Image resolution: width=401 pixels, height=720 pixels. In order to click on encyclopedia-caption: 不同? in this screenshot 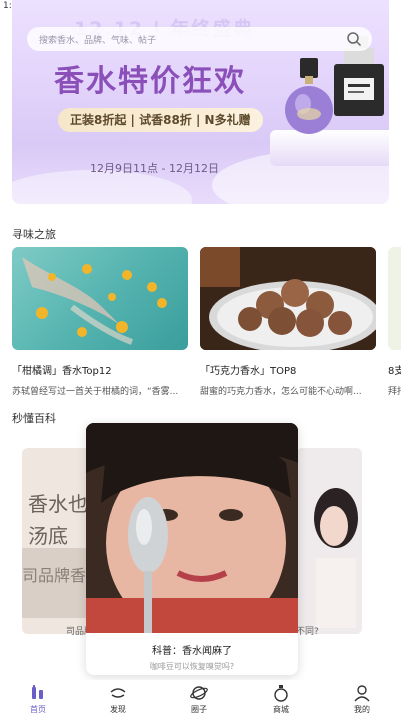, I will do `click(307, 632)`.